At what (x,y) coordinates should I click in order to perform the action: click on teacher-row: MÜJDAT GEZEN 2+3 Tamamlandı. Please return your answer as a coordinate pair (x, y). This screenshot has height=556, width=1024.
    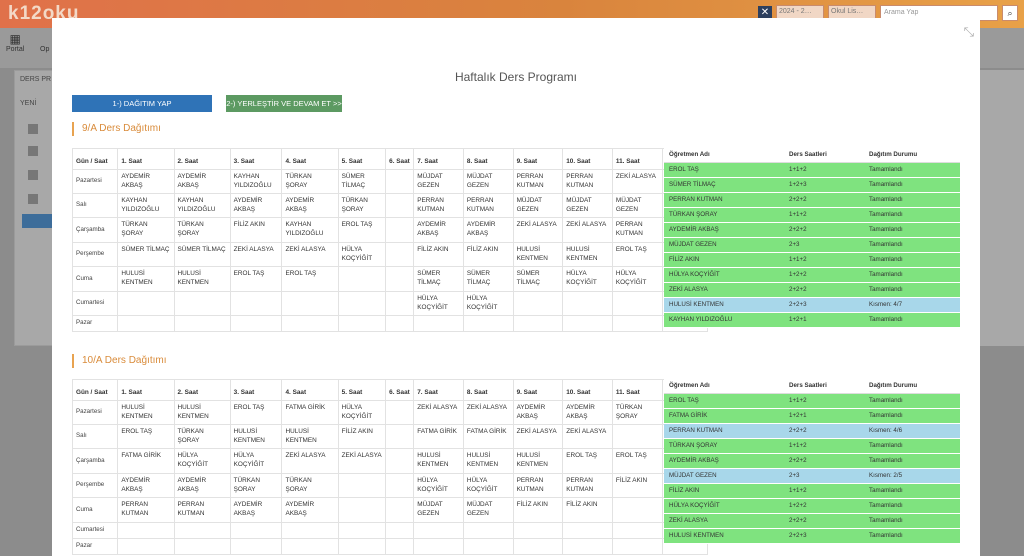
    Looking at the image, I should click on (812, 245).